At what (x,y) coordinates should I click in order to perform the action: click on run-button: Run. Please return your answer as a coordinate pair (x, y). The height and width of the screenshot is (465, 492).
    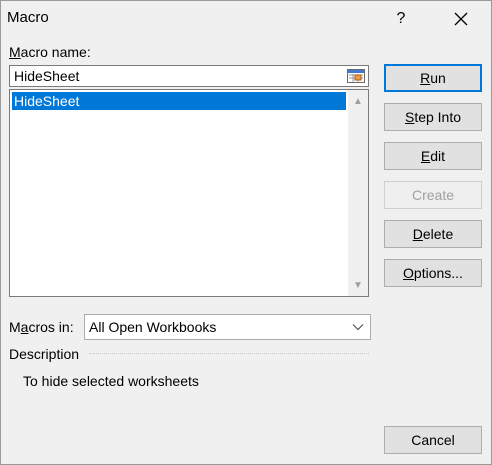
    Looking at the image, I should click on (433, 78).